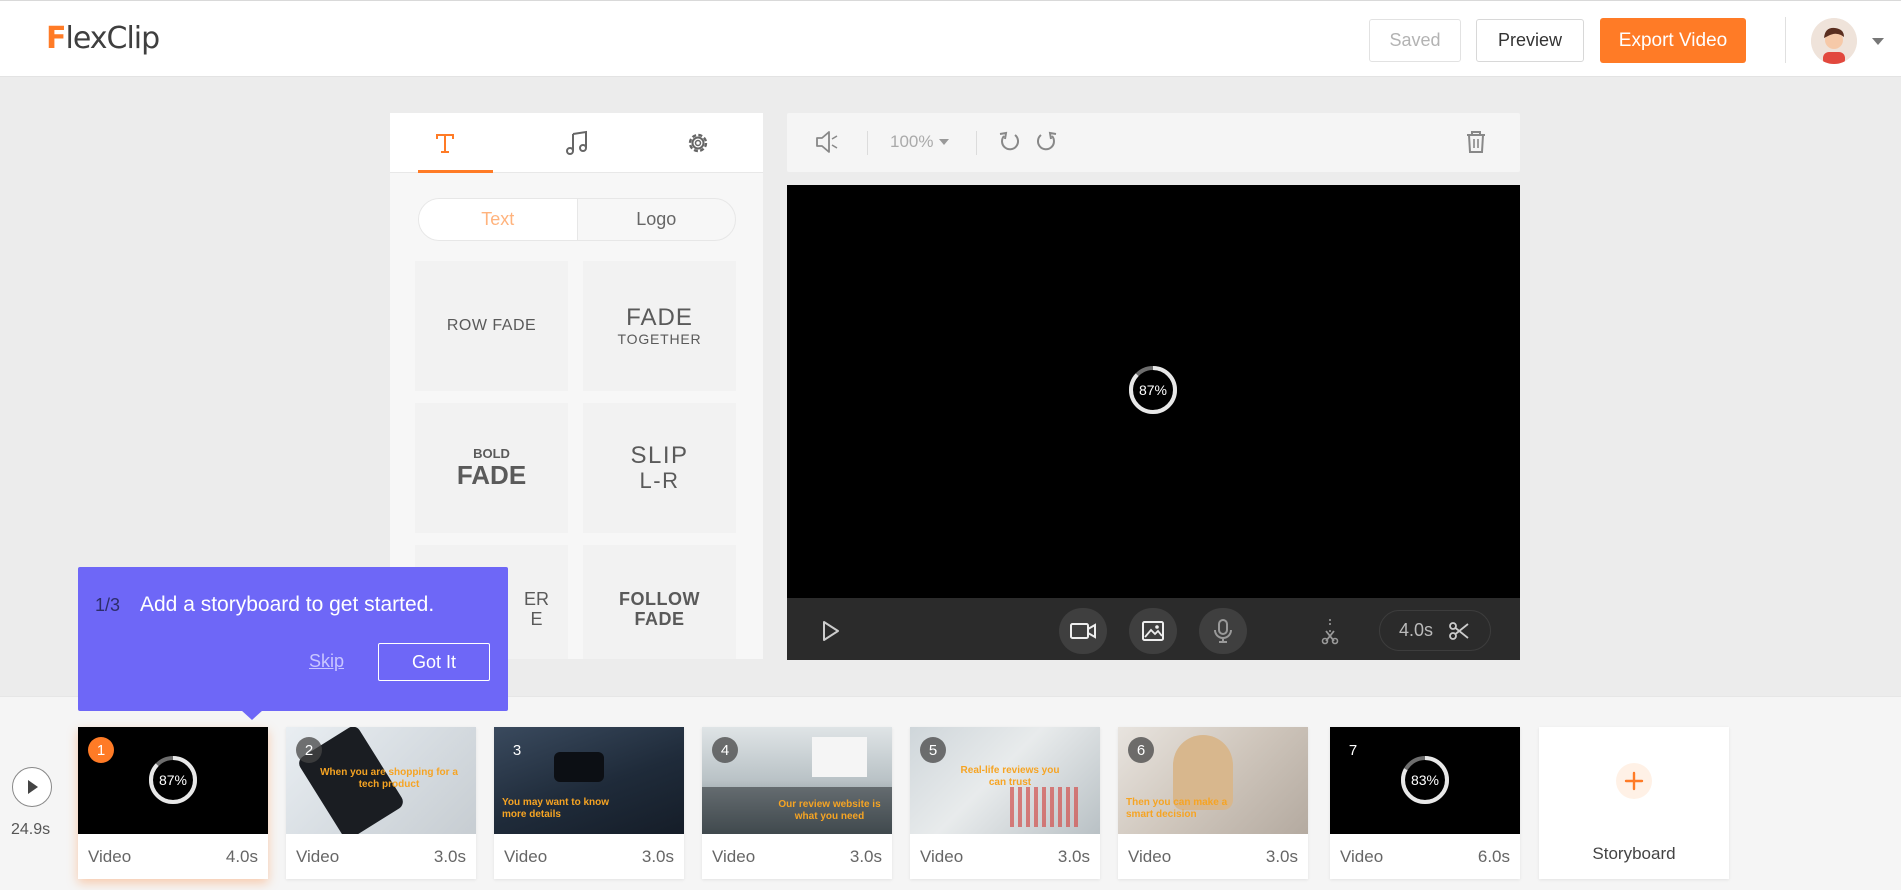 The image size is (1901, 890). What do you see at coordinates (659, 481) in the screenshot?
I see `card-sublabel: L-R` at bounding box center [659, 481].